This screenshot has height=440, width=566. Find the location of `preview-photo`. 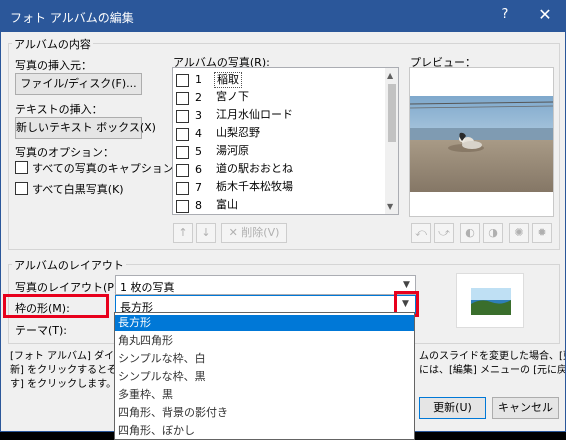

preview-photo is located at coordinates (481, 142).